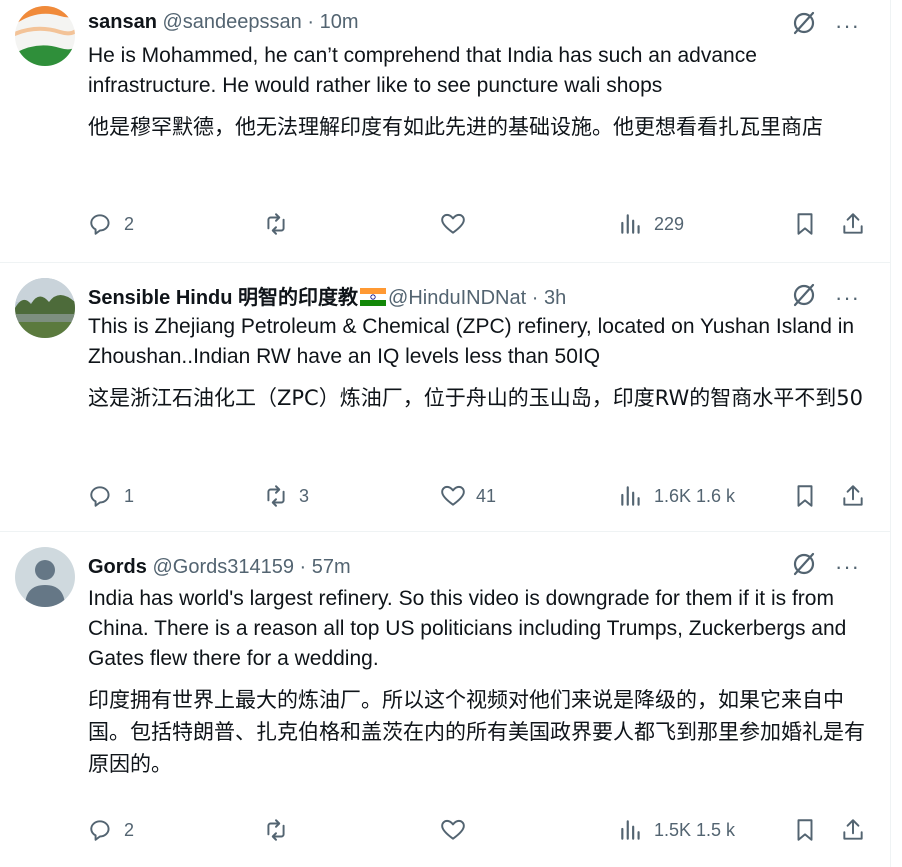 The height and width of the screenshot is (867, 902). Describe the element at coordinates (331, 567) in the screenshot. I see `timestamp: 57m` at that location.